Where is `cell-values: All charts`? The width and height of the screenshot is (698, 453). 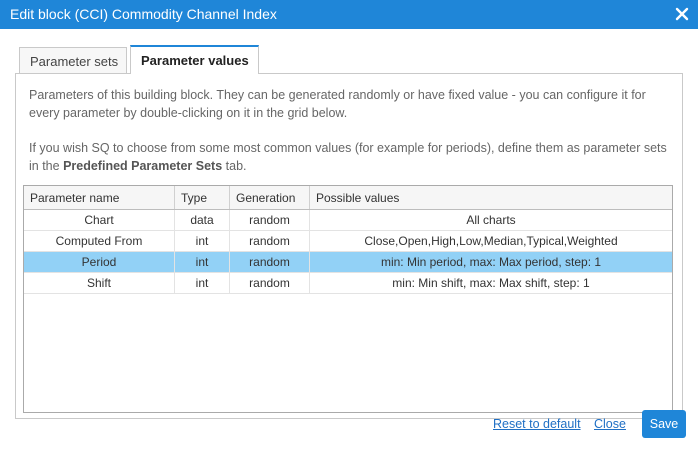
cell-values: All charts is located at coordinates (491, 220).